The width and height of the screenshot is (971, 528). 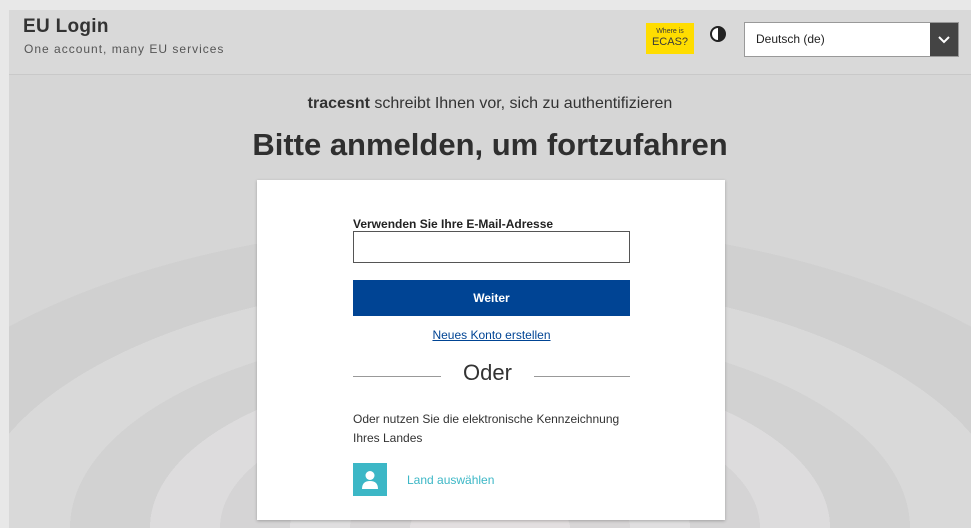 What do you see at coordinates (338, 103) in the screenshot?
I see `requester-name: tracesnt` at bounding box center [338, 103].